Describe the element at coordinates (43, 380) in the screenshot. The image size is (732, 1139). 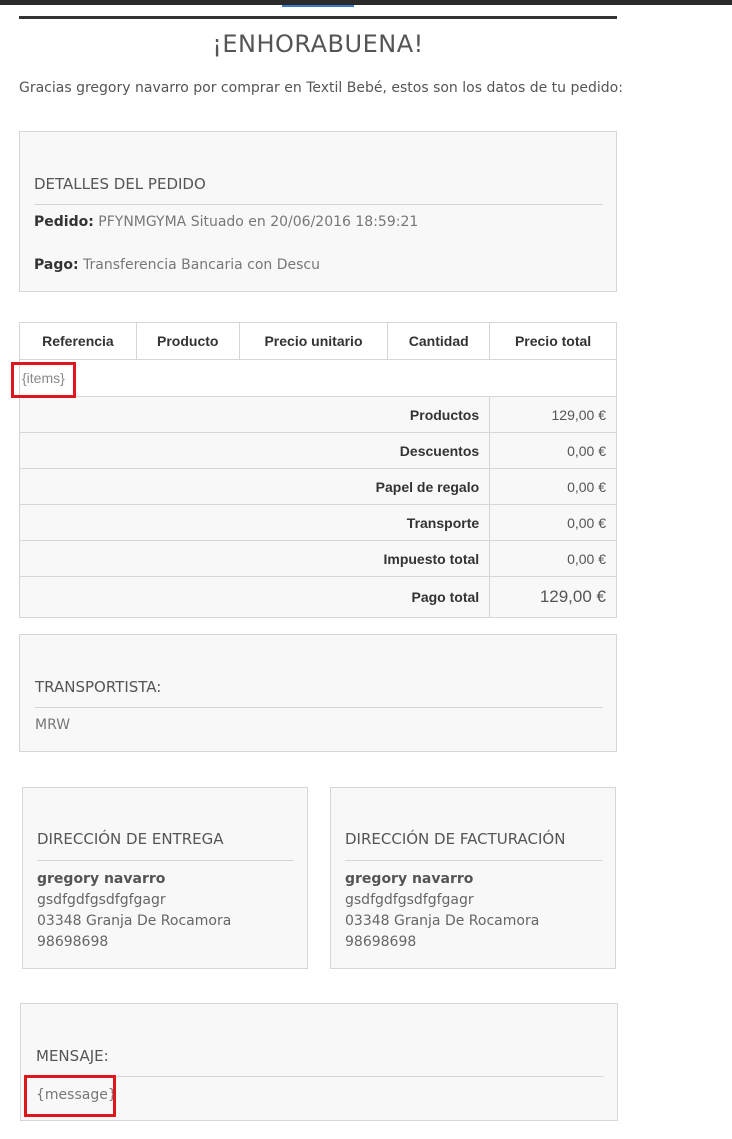
I see `items-highlight` at that location.